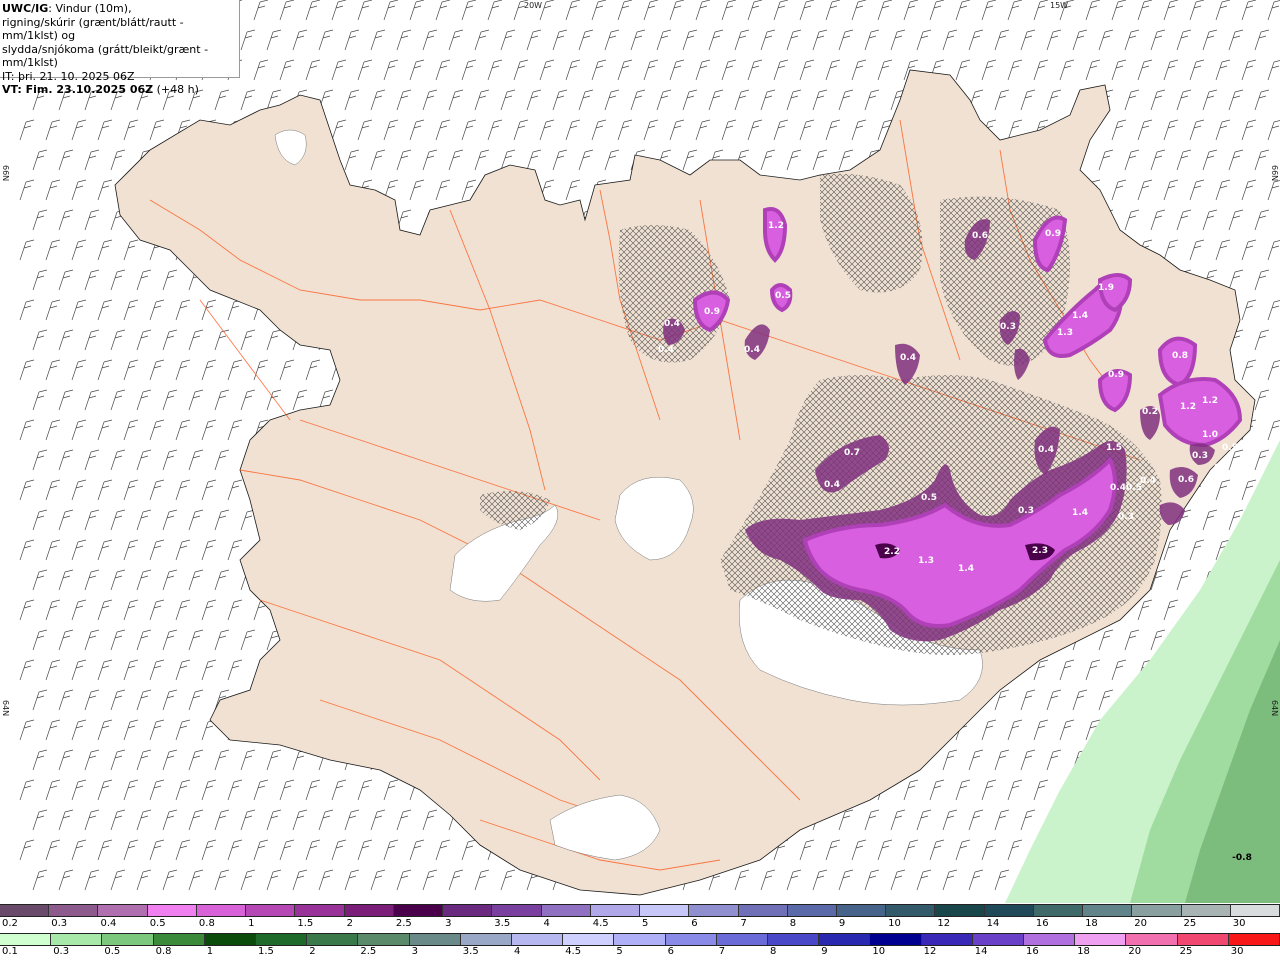 The width and height of the screenshot is (1280, 960). I want to click on legend-label: 1, so click(210, 951).